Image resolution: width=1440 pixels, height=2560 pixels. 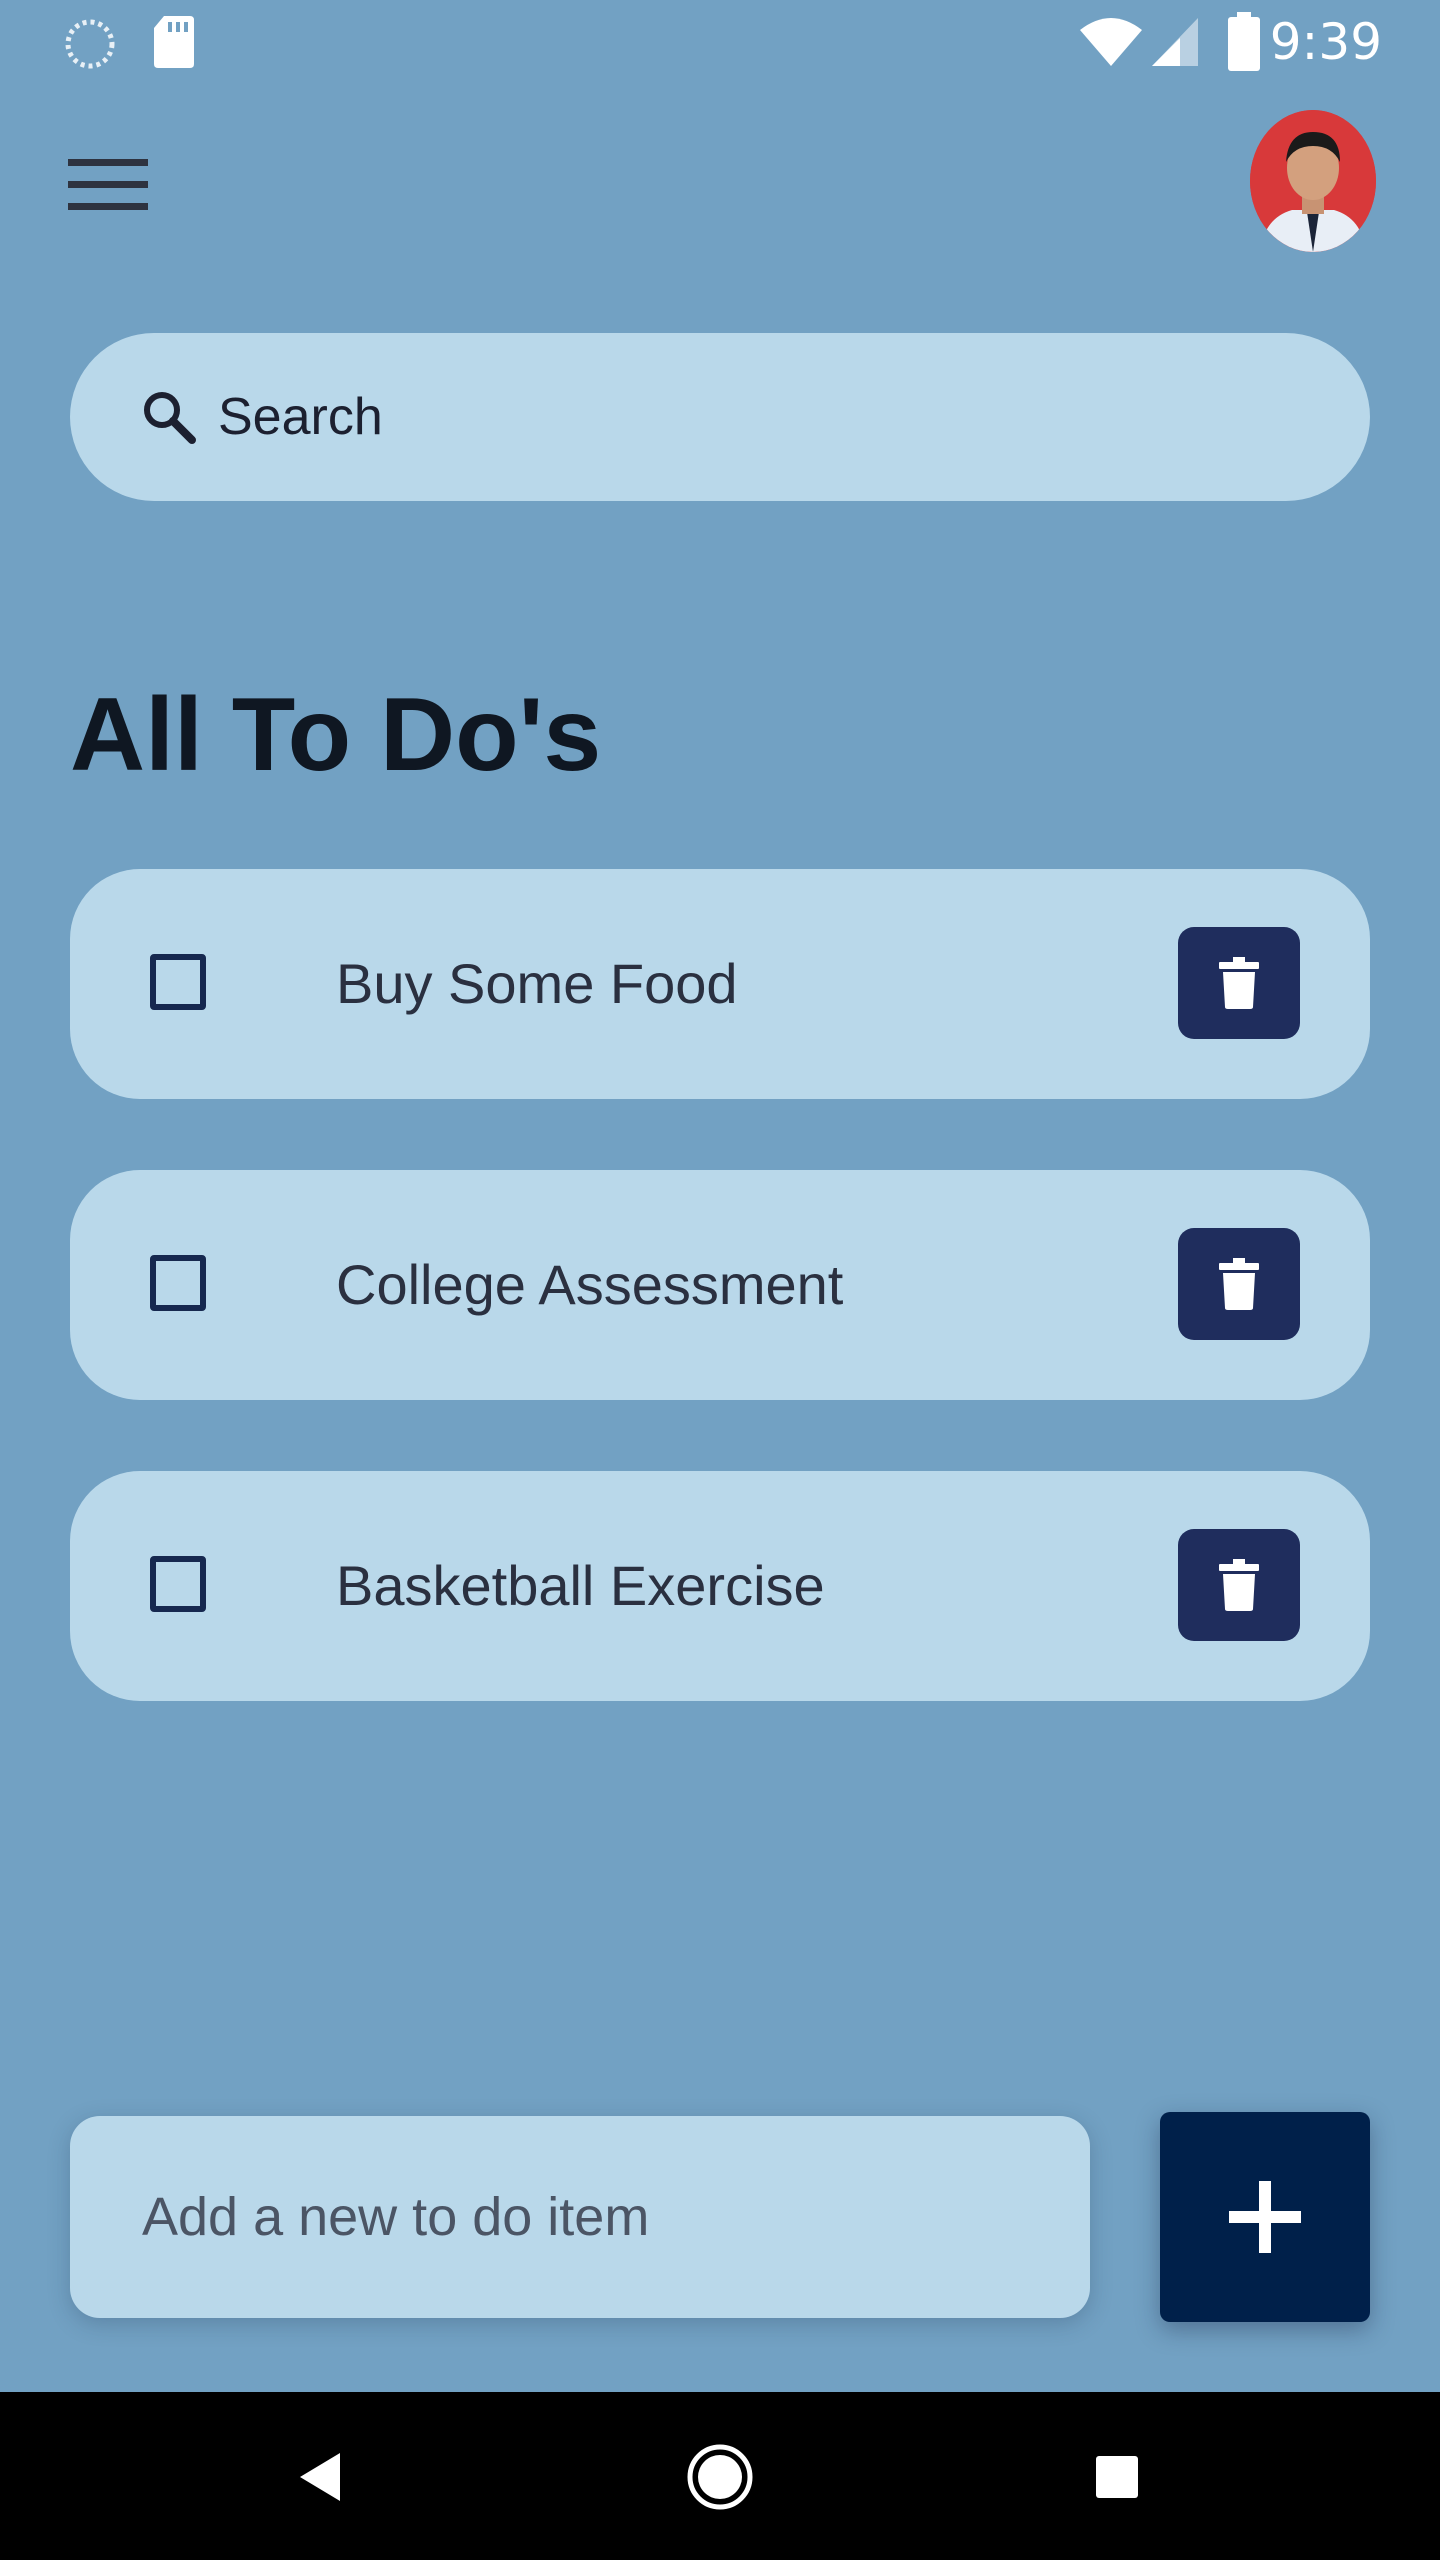 I want to click on home-button, so click(x=720, y=2477).